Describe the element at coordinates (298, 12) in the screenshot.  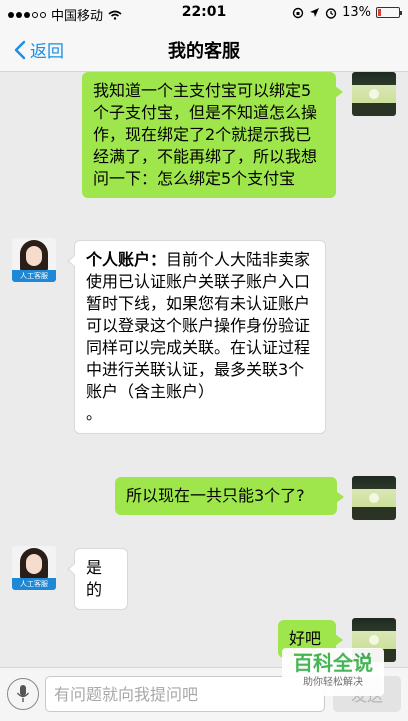
I see `rotation-lock-icon` at that location.